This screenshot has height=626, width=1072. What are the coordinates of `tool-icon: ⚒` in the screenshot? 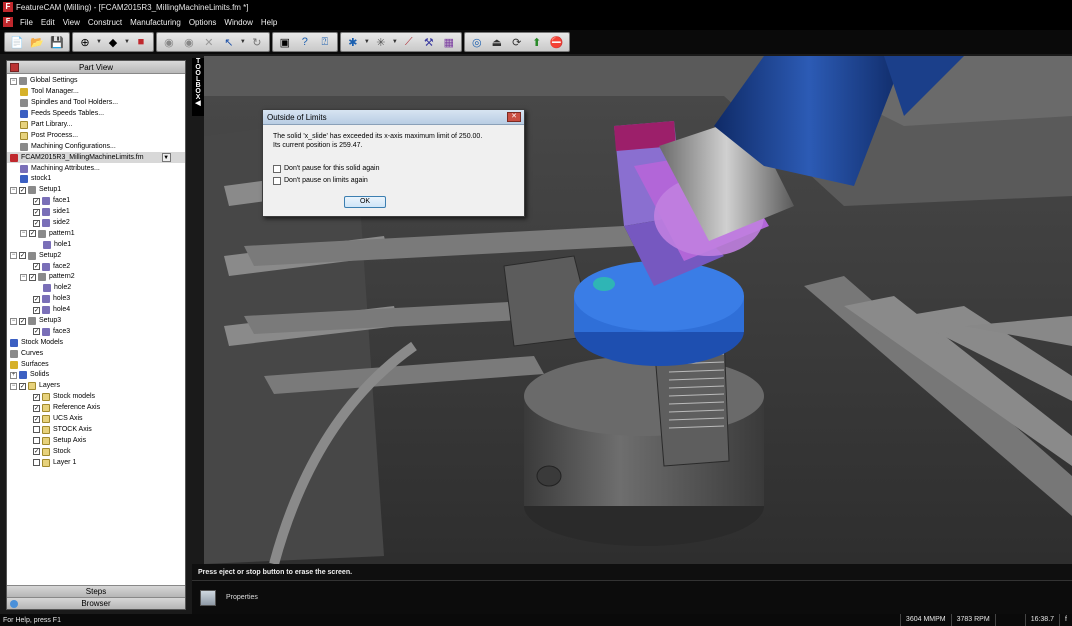 It's located at (429, 42).